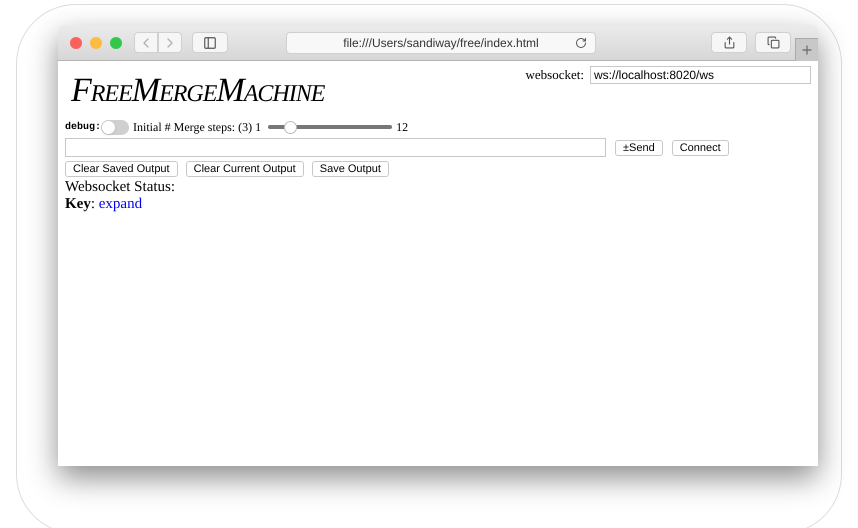 This screenshot has width=858, height=528. I want to click on tabs-button, so click(773, 42).